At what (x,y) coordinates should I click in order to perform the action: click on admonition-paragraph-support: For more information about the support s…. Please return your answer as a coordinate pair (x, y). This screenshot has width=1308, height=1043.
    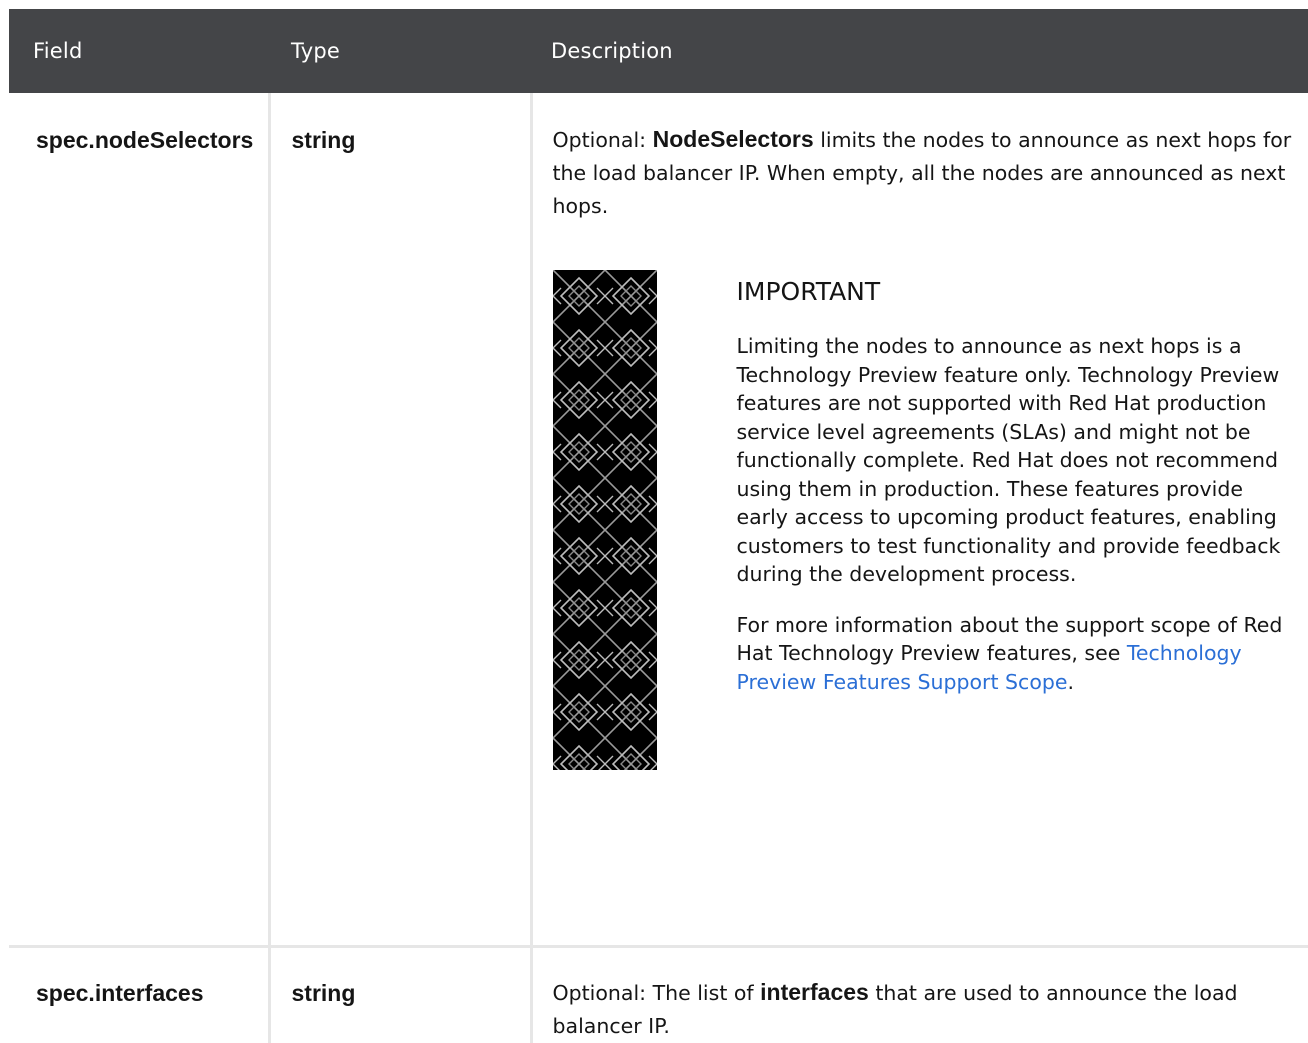
    Looking at the image, I should click on (1011, 654).